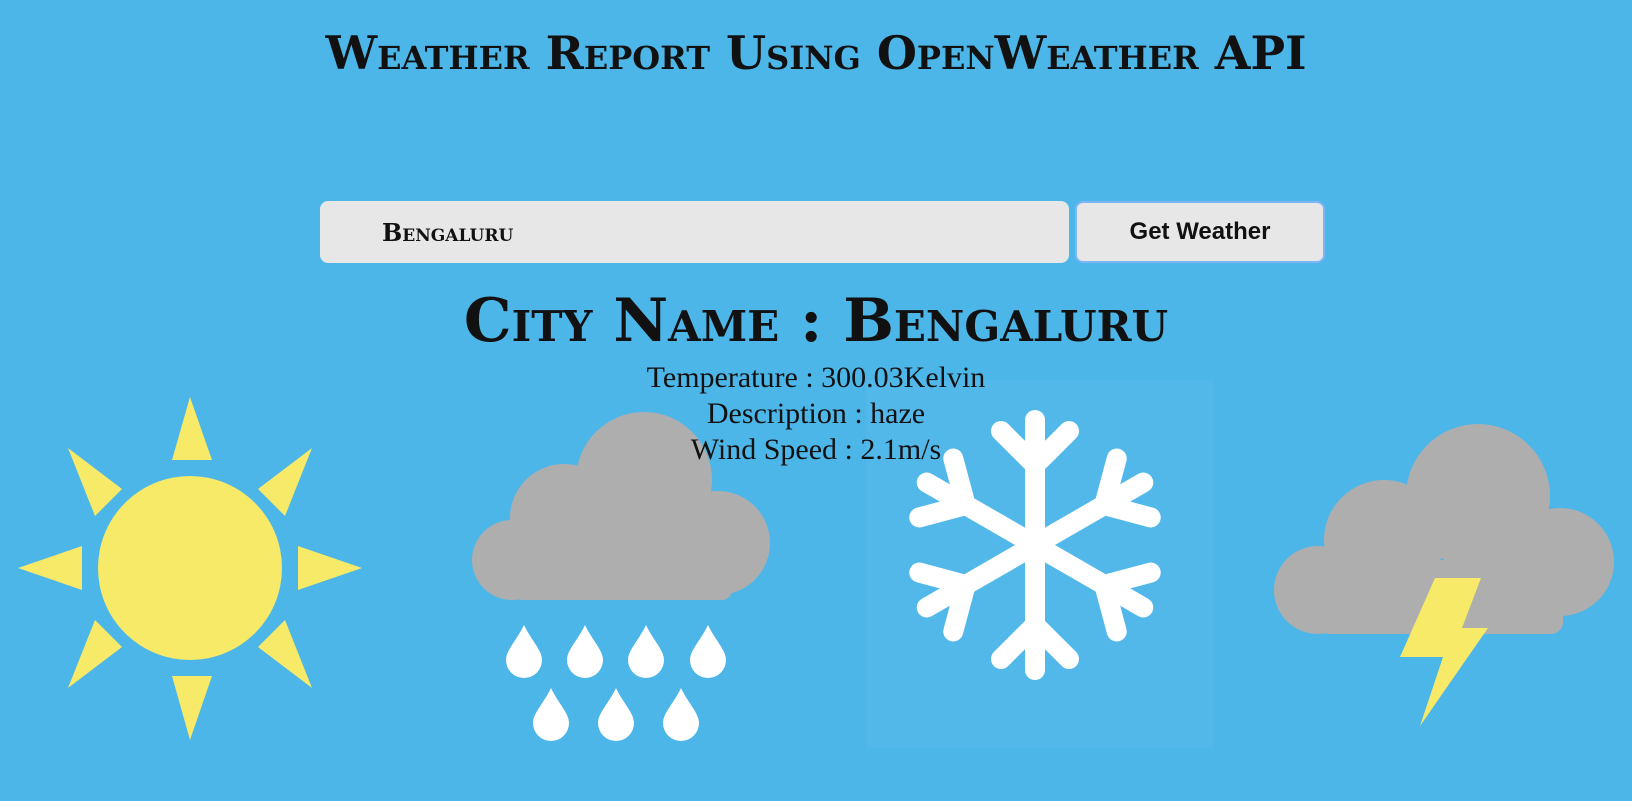 The width and height of the screenshot is (1632, 801). Describe the element at coordinates (1444, 575) in the screenshot. I see `thunderstorm-icon` at that location.